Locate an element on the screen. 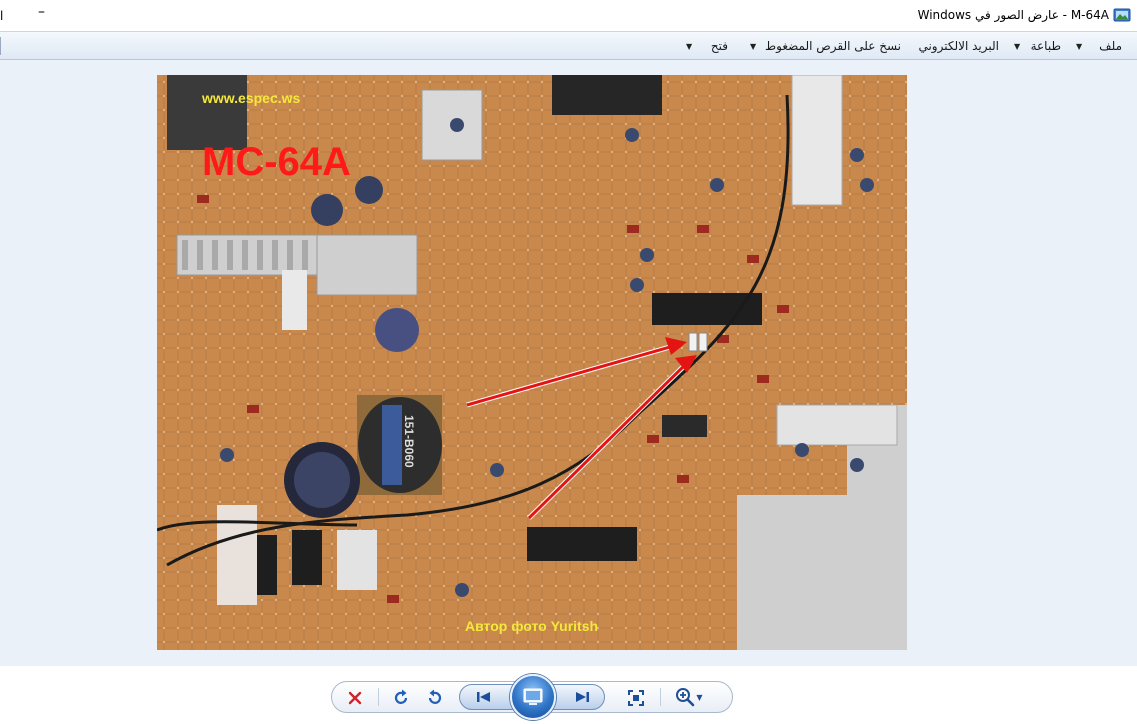 The height and width of the screenshot is (724, 1137). rotate-counterclockwise-icon is located at coordinates (435, 696).